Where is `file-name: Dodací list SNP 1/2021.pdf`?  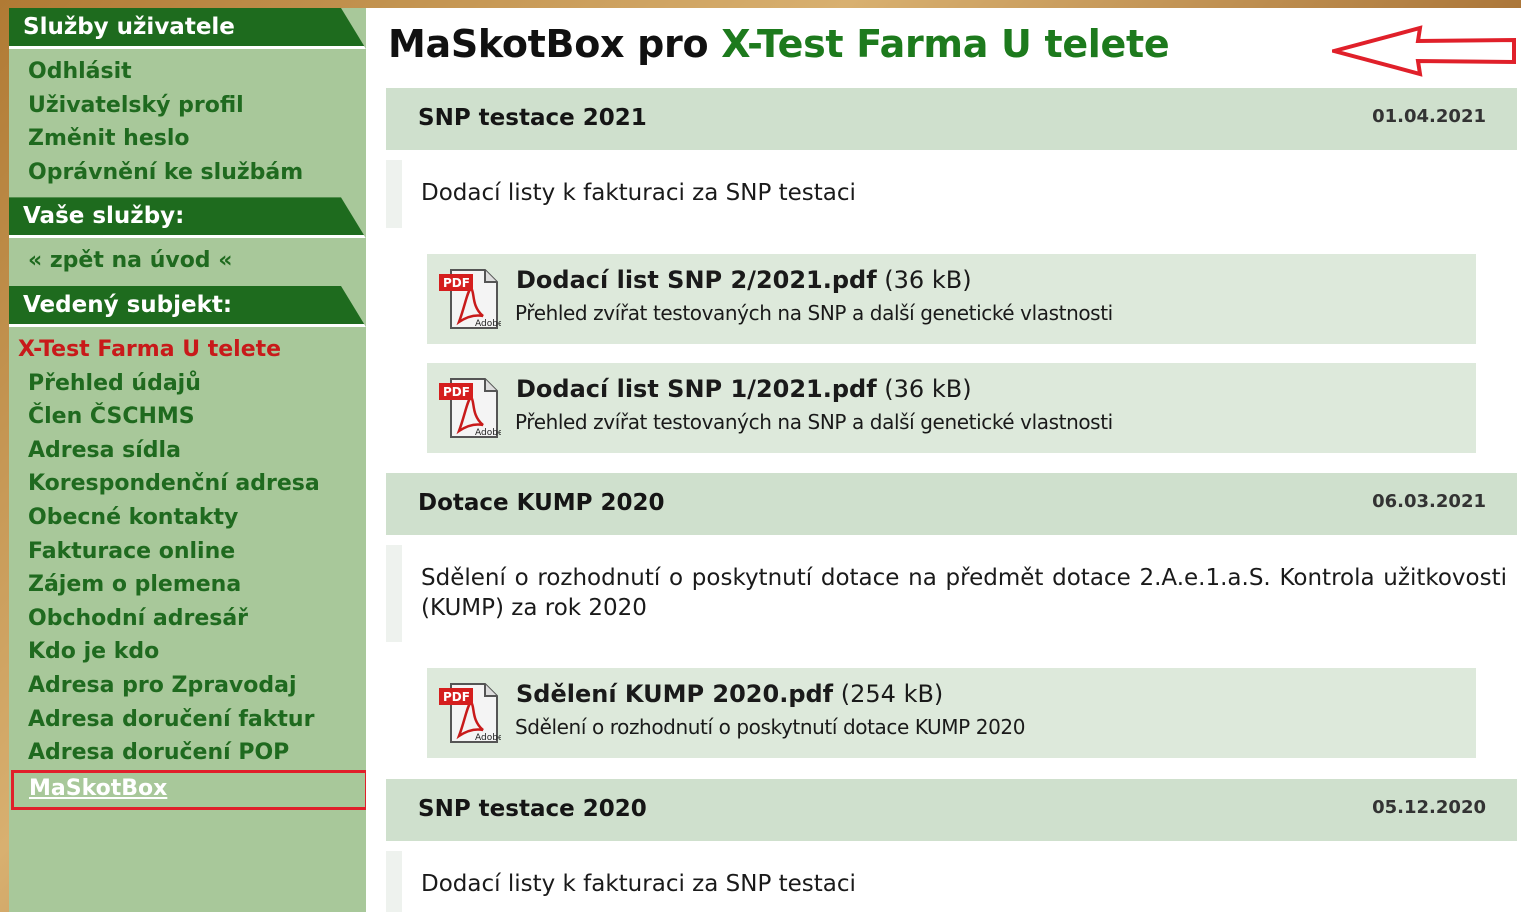 file-name: Dodací list SNP 1/2021.pdf is located at coordinates (696, 389).